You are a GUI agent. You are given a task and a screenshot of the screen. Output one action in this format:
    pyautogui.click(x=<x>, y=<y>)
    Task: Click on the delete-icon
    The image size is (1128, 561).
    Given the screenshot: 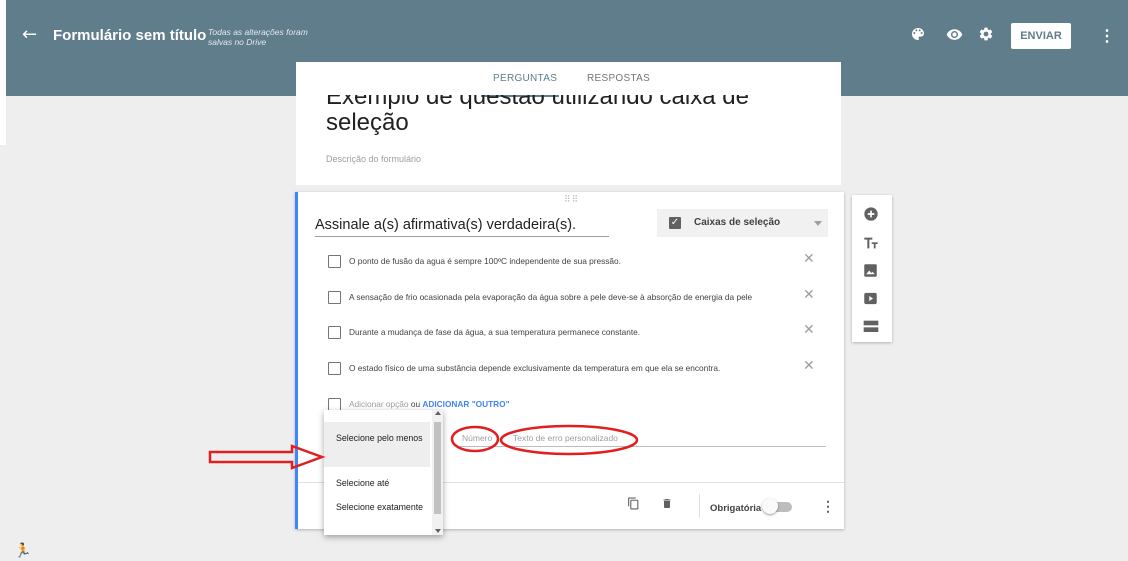 What is the action you would take?
    pyautogui.click(x=667, y=506)
    